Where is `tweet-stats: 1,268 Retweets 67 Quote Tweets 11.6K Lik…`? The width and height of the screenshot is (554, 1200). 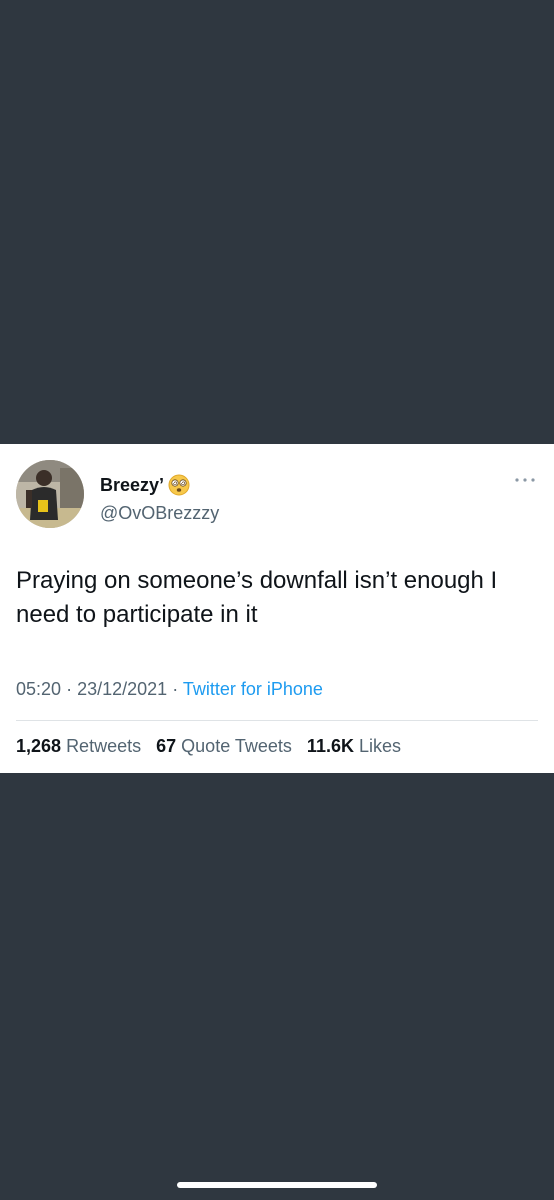
tweet-stats: 1,268 Retweets 67 Quote Tweets 11.6K Lik… is located at coordinates (213, 746).